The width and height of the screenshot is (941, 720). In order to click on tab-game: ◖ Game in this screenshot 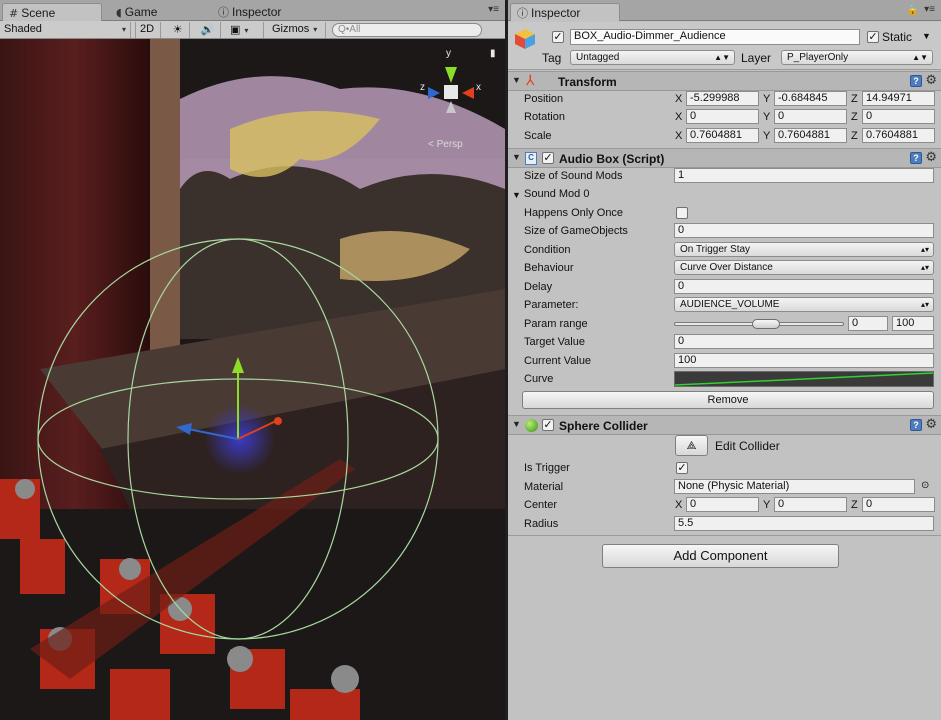, I will do `click(136, 12)`.